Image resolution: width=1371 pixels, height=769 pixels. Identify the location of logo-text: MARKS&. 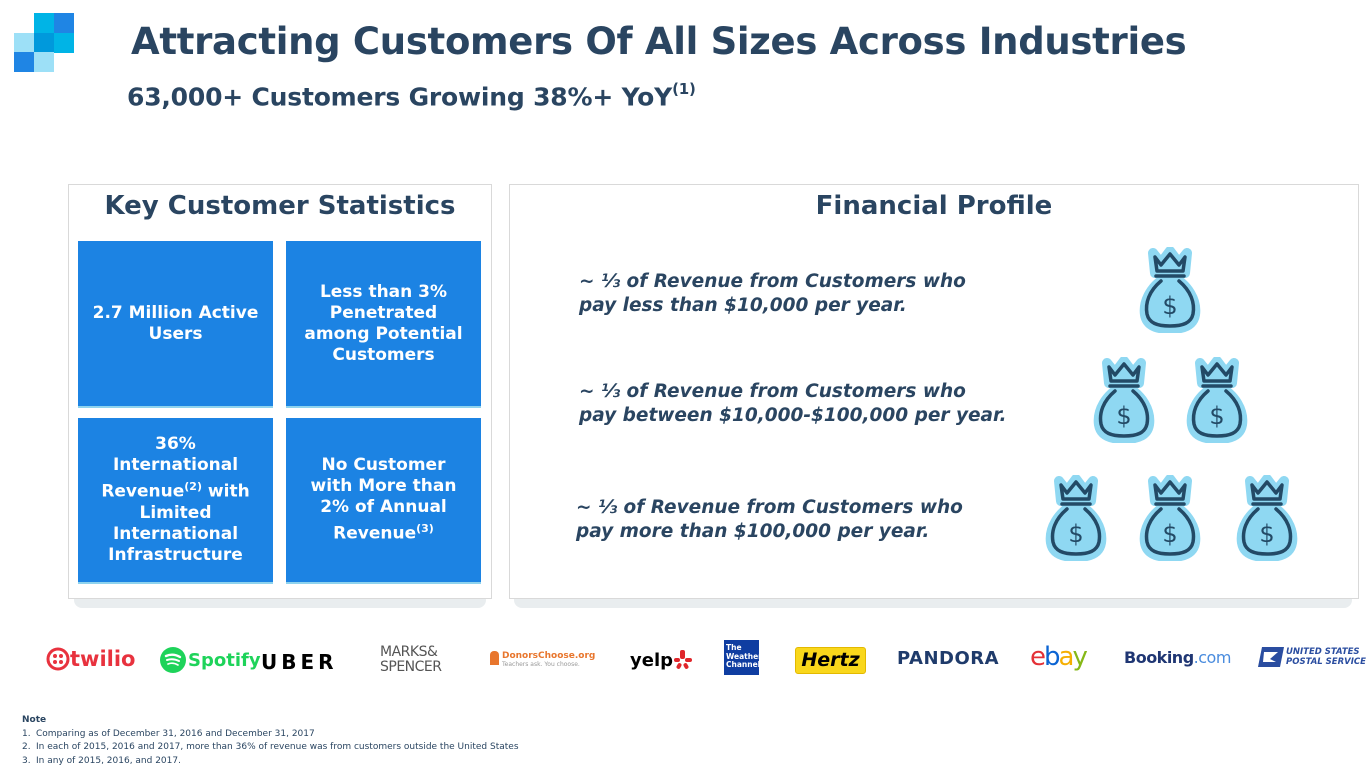
(409, 652).